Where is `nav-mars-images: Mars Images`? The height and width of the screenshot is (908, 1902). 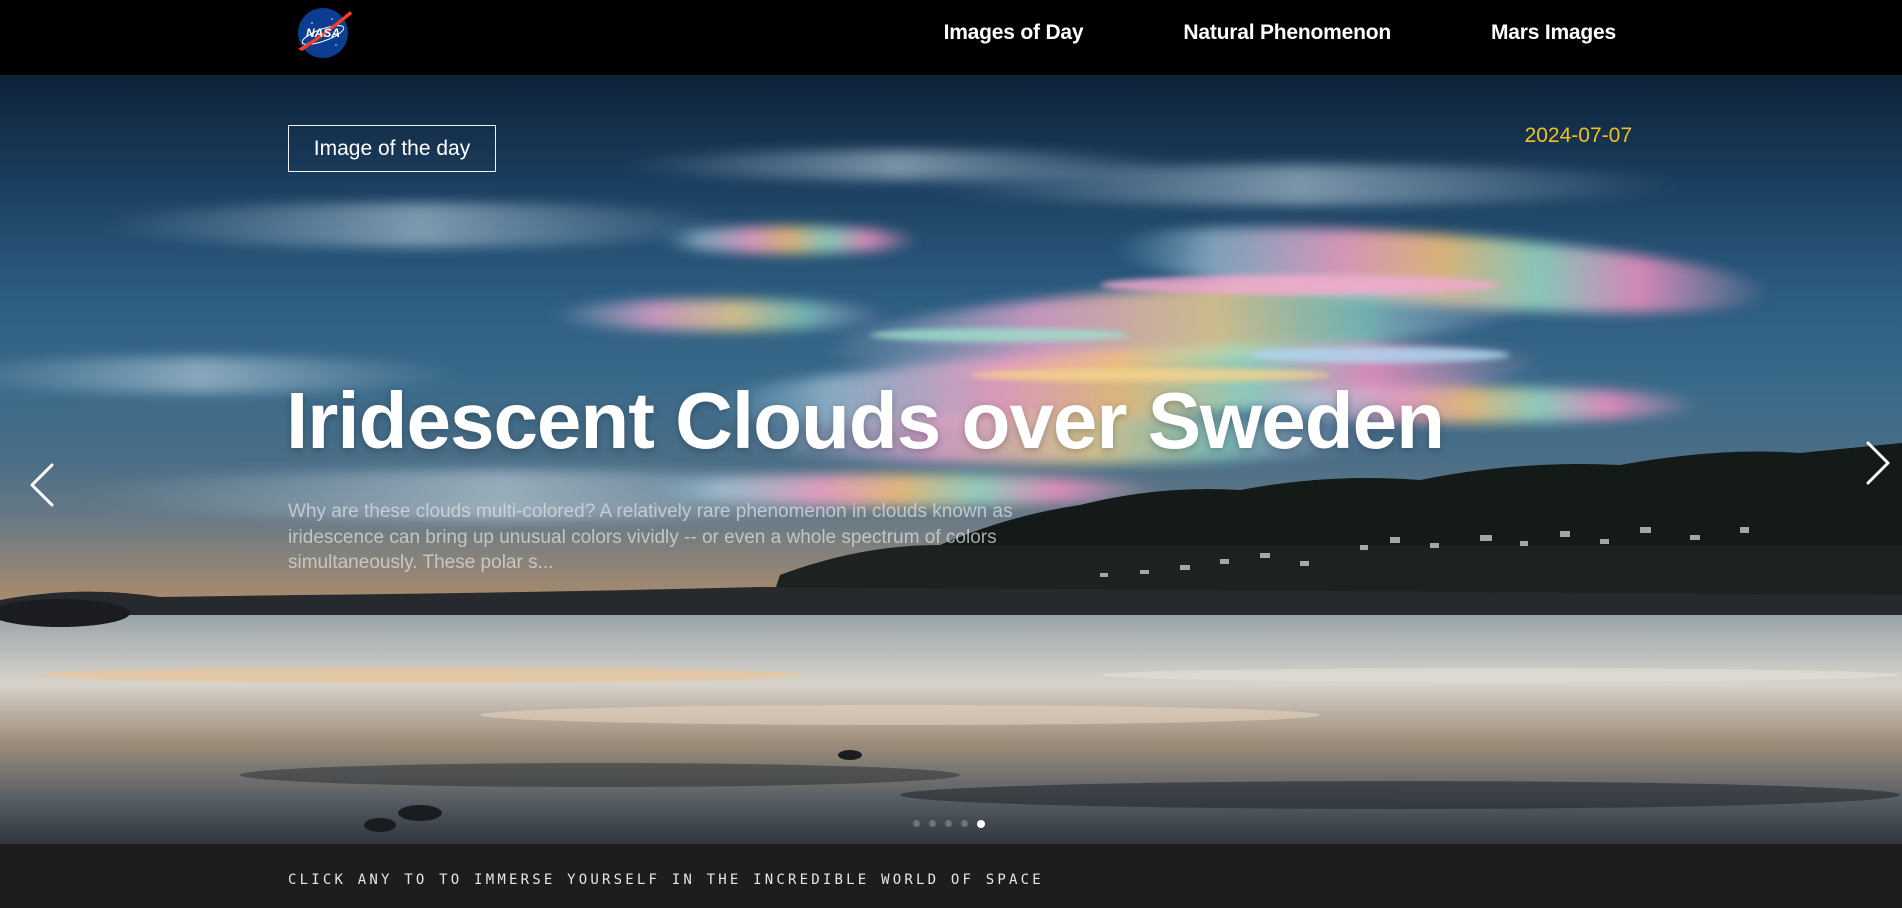
nav-mars-images: Mars Images is located at coordinates (1553, 33).